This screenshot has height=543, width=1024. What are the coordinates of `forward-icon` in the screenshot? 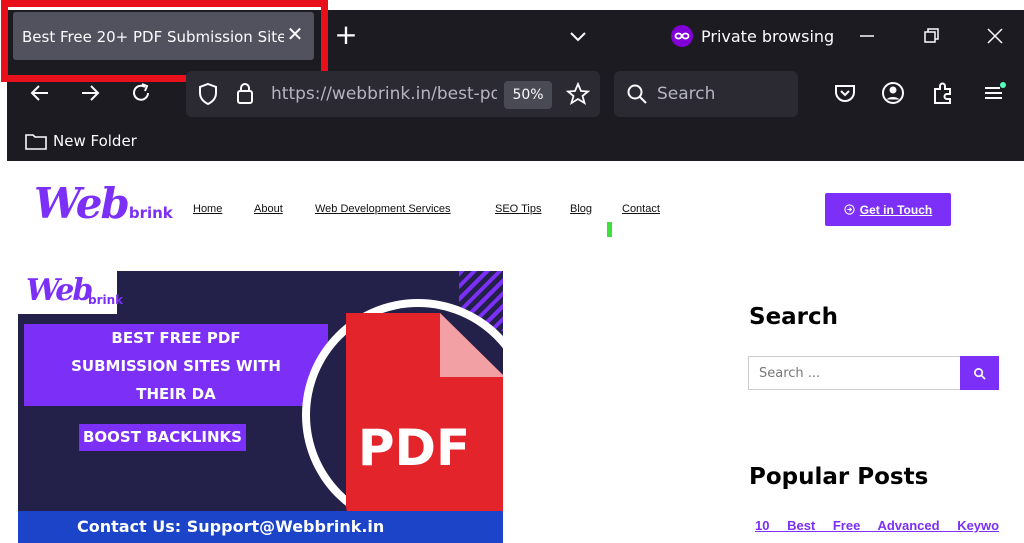 It's located at (90, 93).